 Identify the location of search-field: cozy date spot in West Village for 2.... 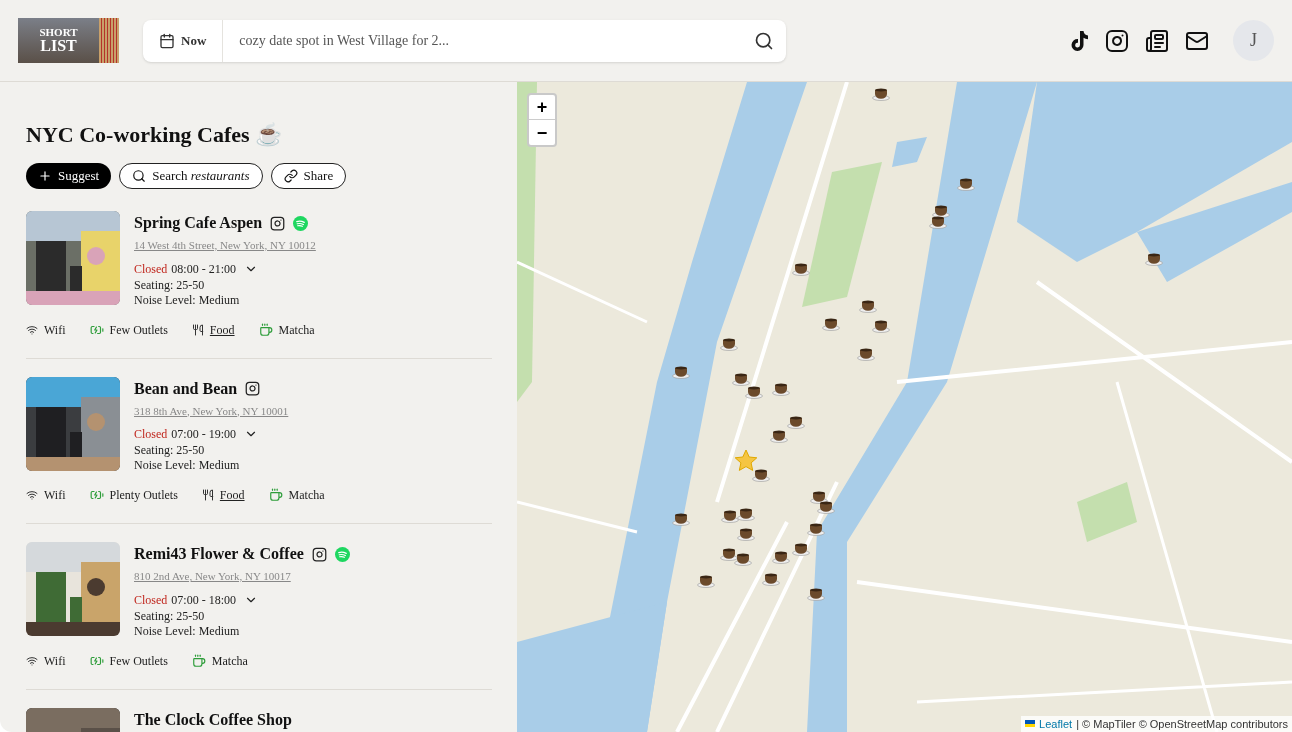
(488, 40).